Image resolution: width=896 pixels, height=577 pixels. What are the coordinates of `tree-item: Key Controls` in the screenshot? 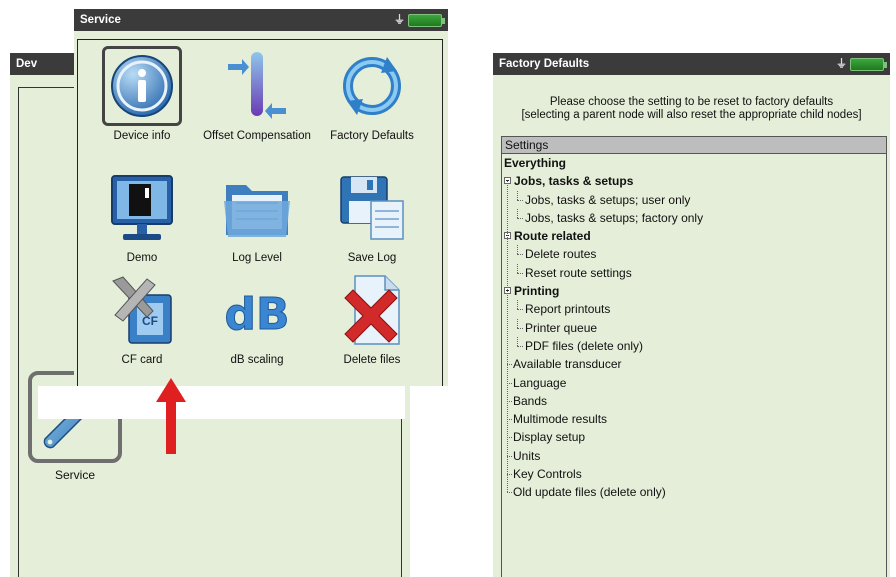 It's located at (694, 474).